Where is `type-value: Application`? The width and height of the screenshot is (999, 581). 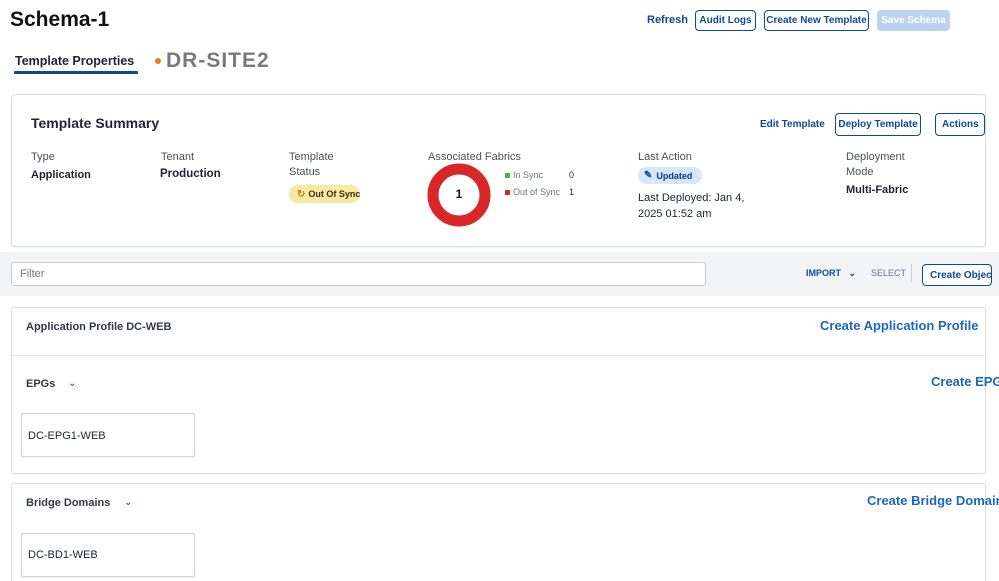 type-value: Application is located at coordinates (61, 175).